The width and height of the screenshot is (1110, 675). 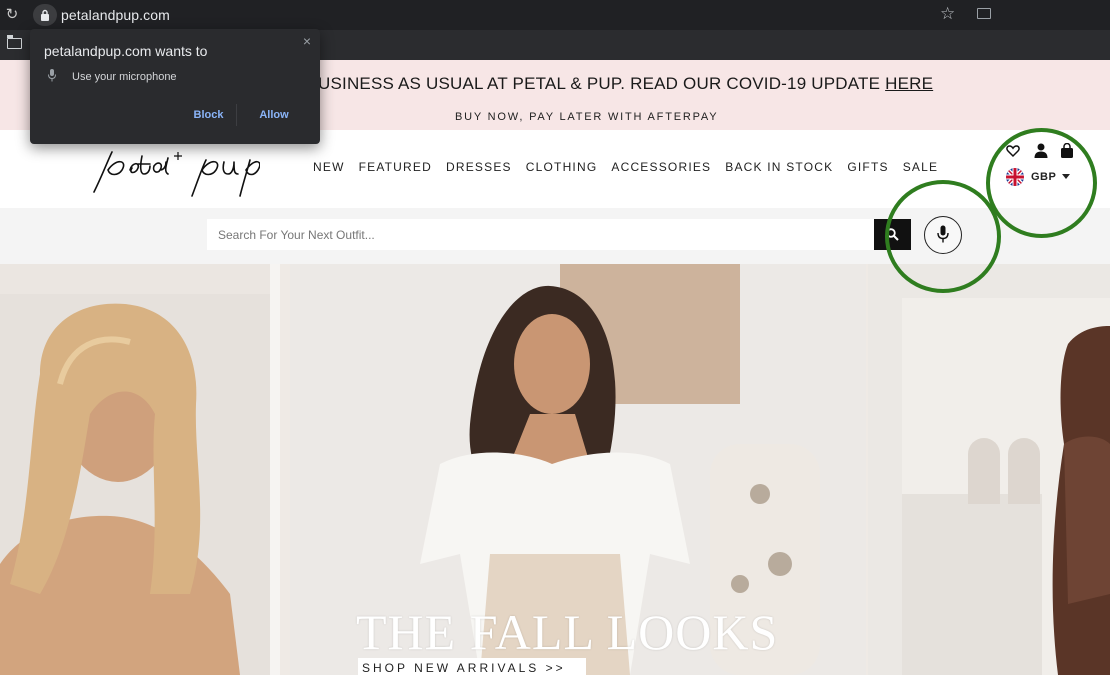 I want to click on nav-back-in-stock: BACK IN STOCK, so click(x=779, y=167).